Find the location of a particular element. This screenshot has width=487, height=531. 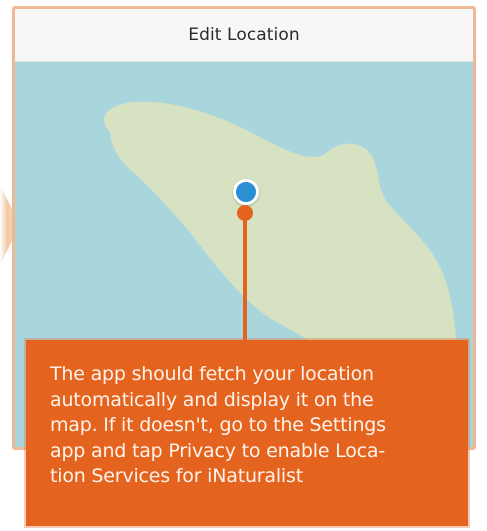

callout-line: map. If it doesn't, go to the Settings is located at coordinates (218, 425).